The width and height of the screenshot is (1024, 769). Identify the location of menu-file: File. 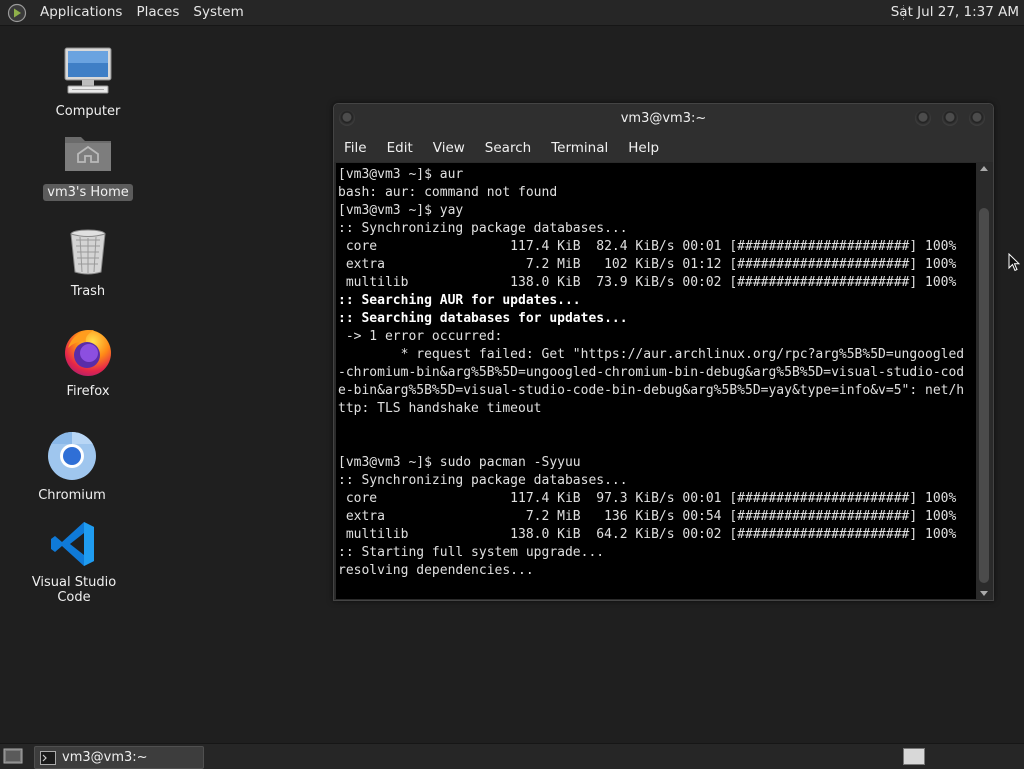
(355, 148).